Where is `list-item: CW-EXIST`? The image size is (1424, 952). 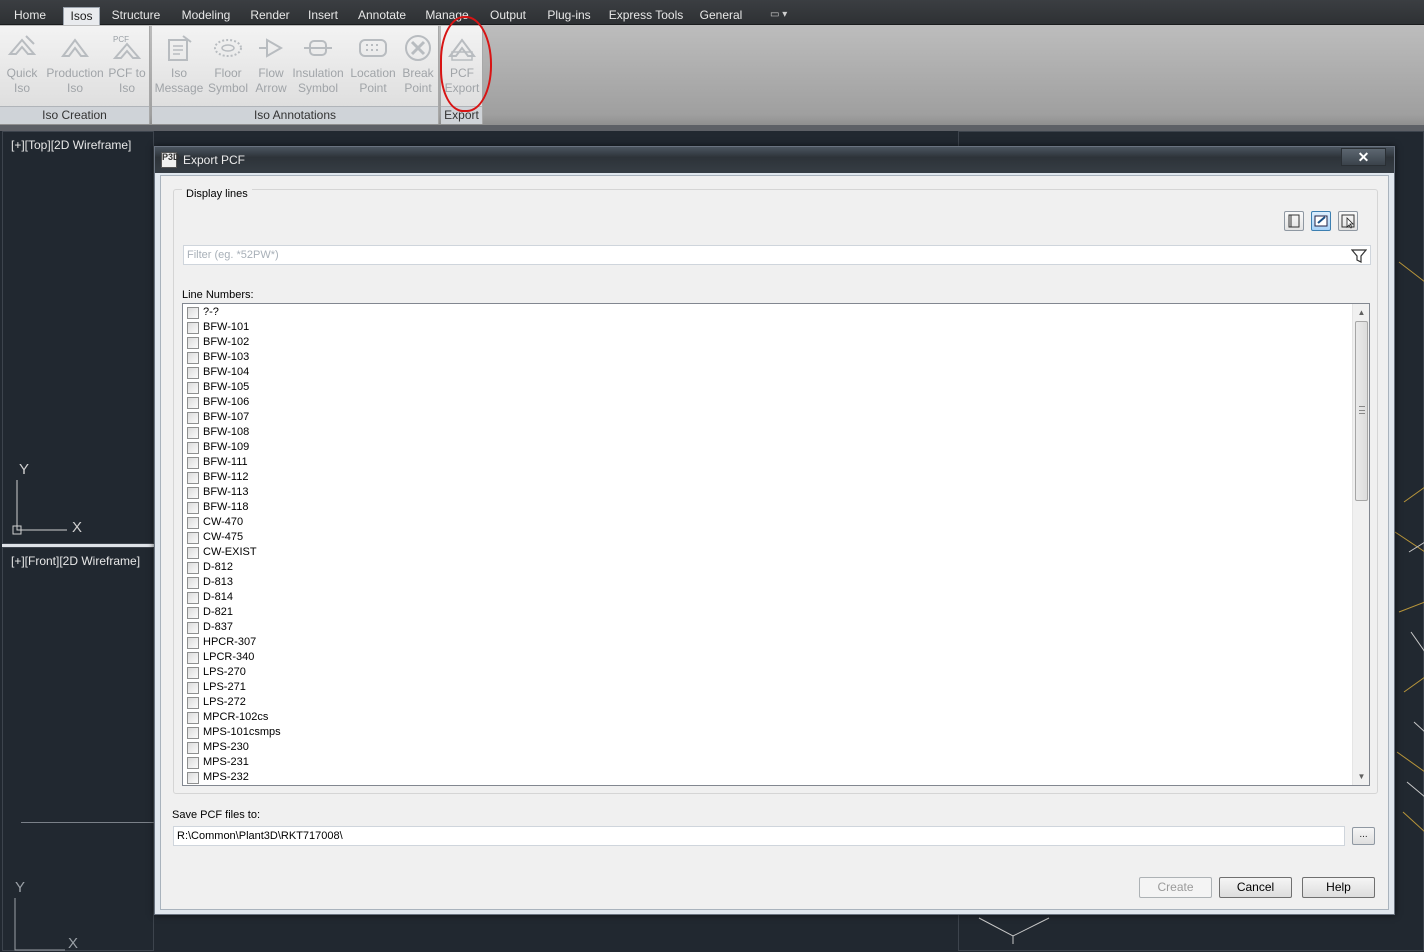 list-item: CW-EXIST is located at coordinates (485, 552).